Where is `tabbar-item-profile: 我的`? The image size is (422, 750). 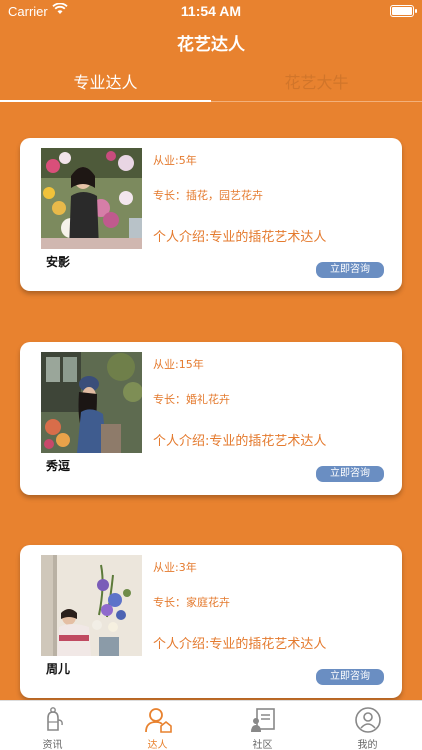 tabbar-item-profile: 我的 is located at coordinates (367, 725).